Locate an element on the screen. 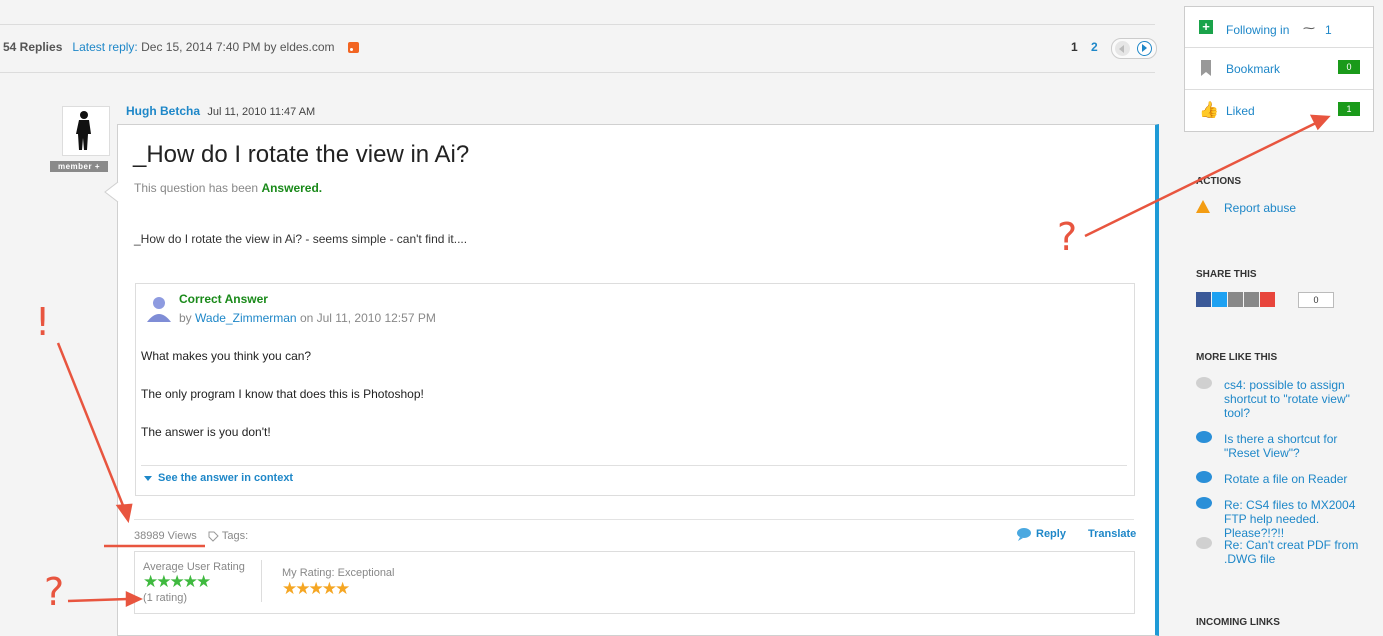 This screenshot has width=1383, height=636. arrow-to-views is located at coordinates (91, 425).